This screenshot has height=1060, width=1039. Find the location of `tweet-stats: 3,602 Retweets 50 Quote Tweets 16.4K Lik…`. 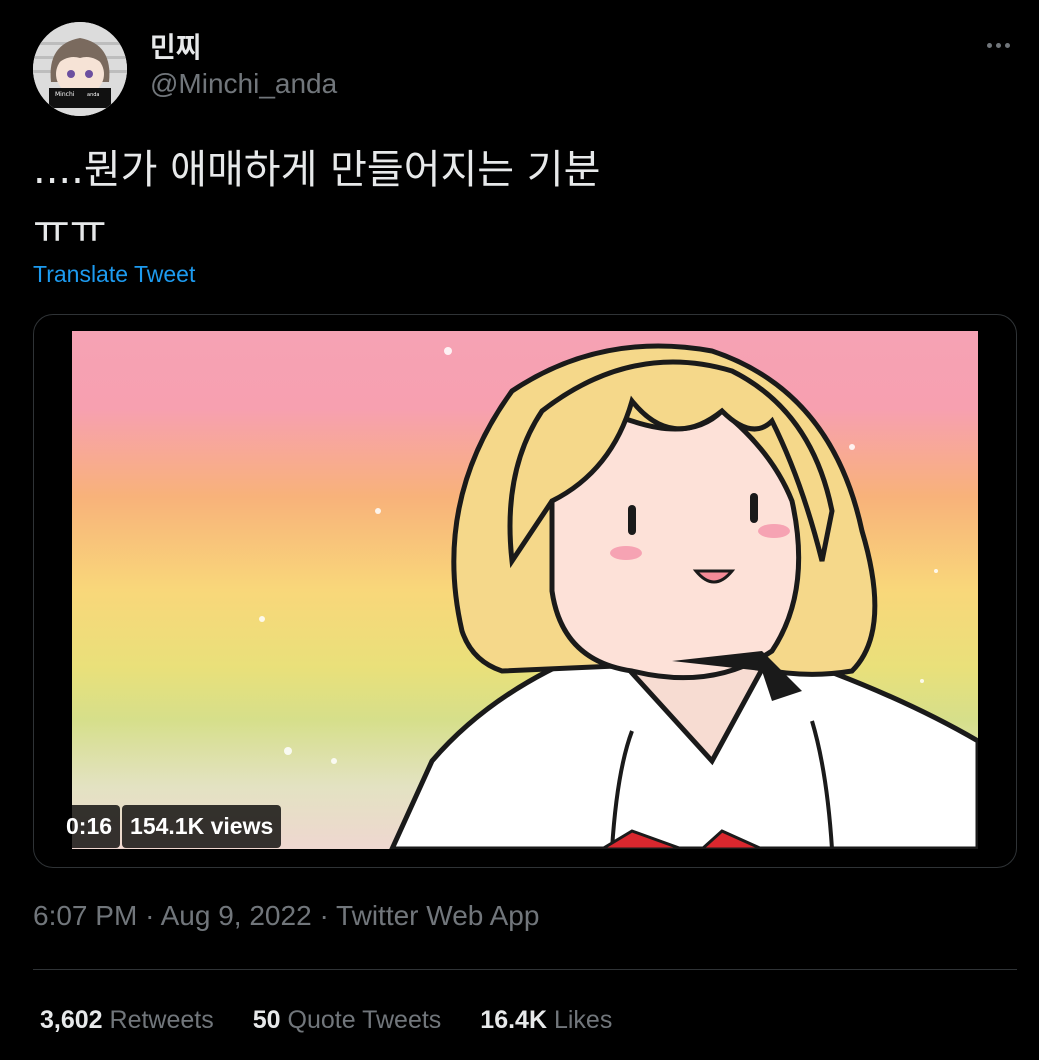

tweet-stats: 3,602 Retweets 50 Quote Tweets 16.4K Lik… is located at coordinates (326, 1020).